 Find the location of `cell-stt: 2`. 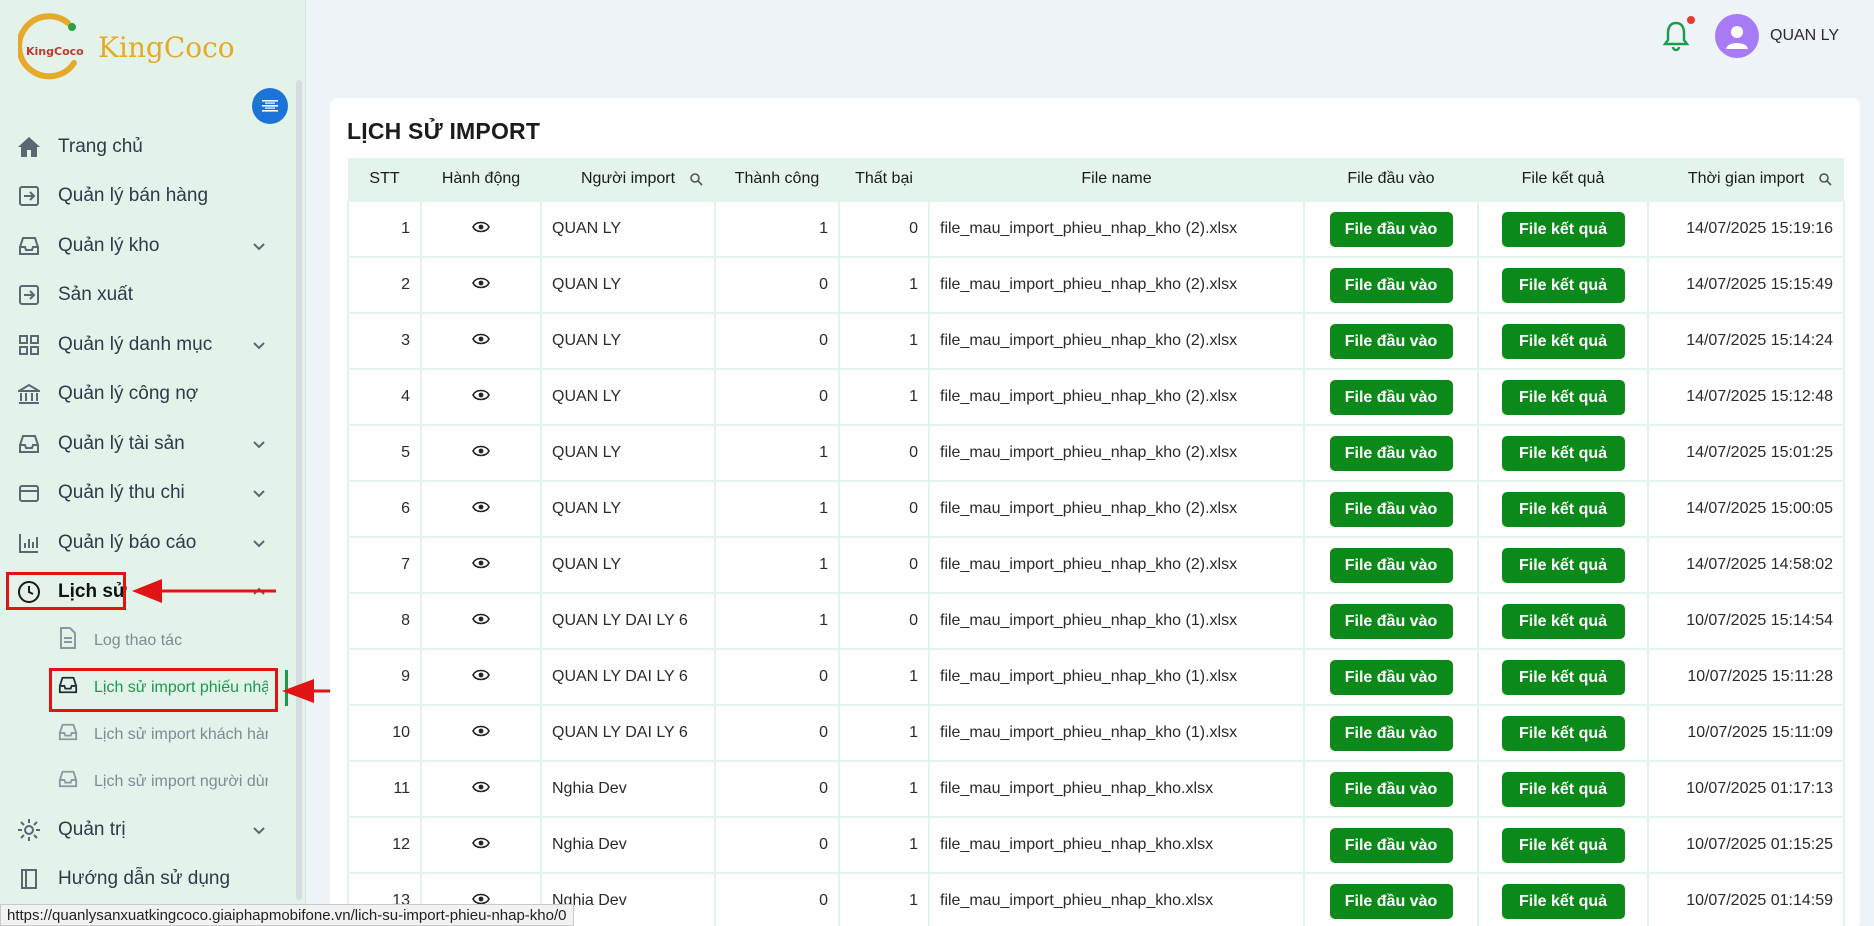

cell-stt: 2 is located at coordinates (384, 285).